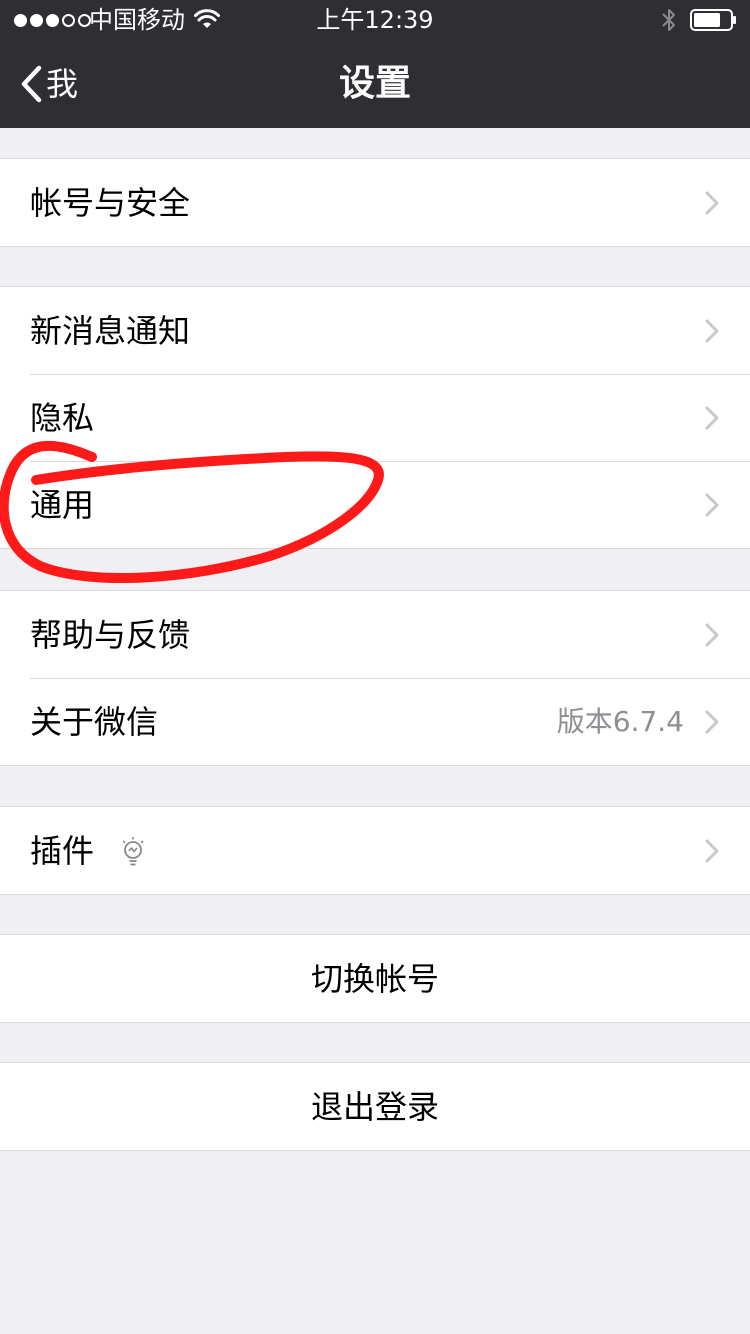 The width and height of the screenshot is (750, 1334). What do you see at coordinates (133, 851) in the screenshot?
I see `lightbulb-icon` at bounding box center [133, 851].